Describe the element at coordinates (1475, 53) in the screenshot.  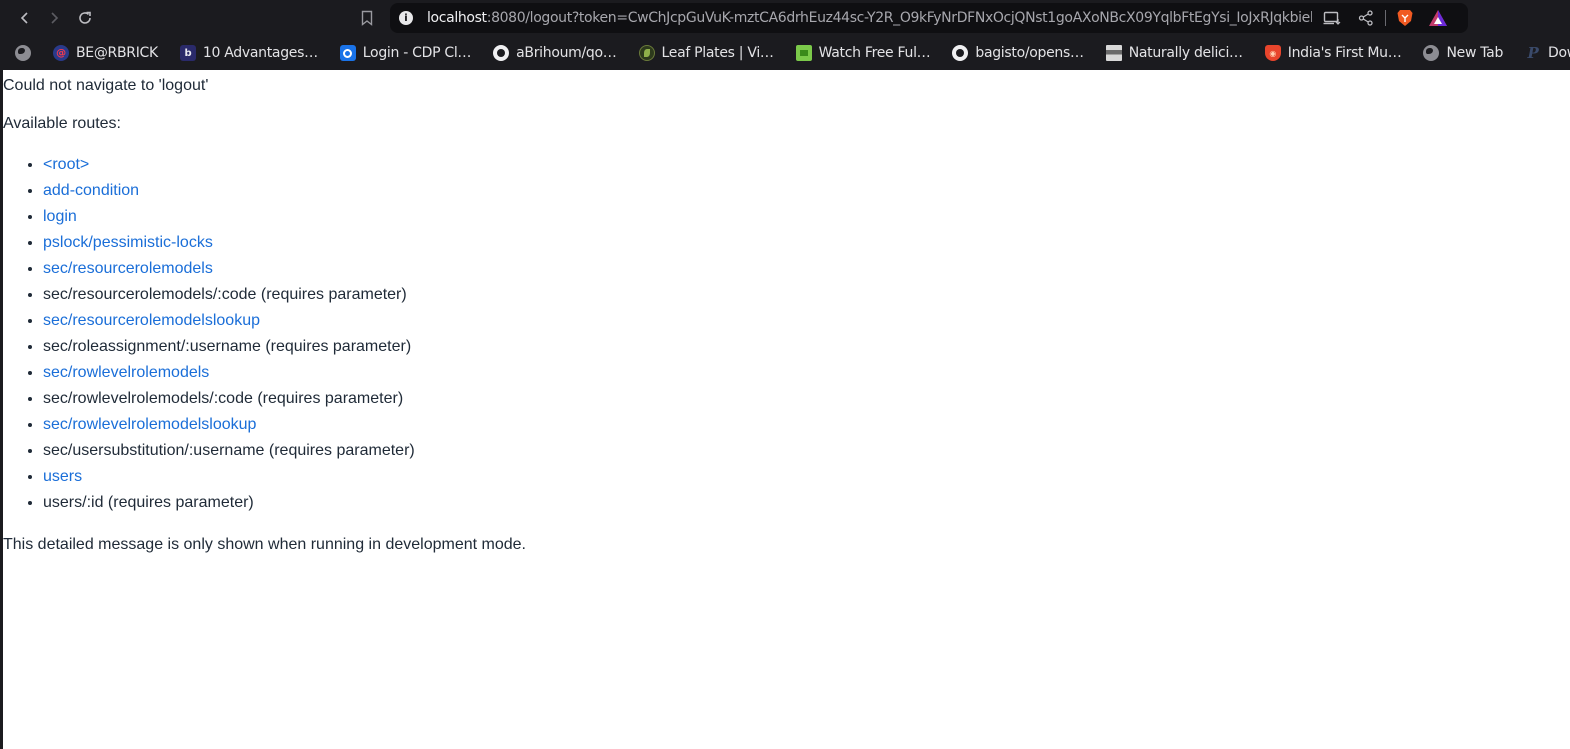
I see `bookmark-label: New Tab` at that location.